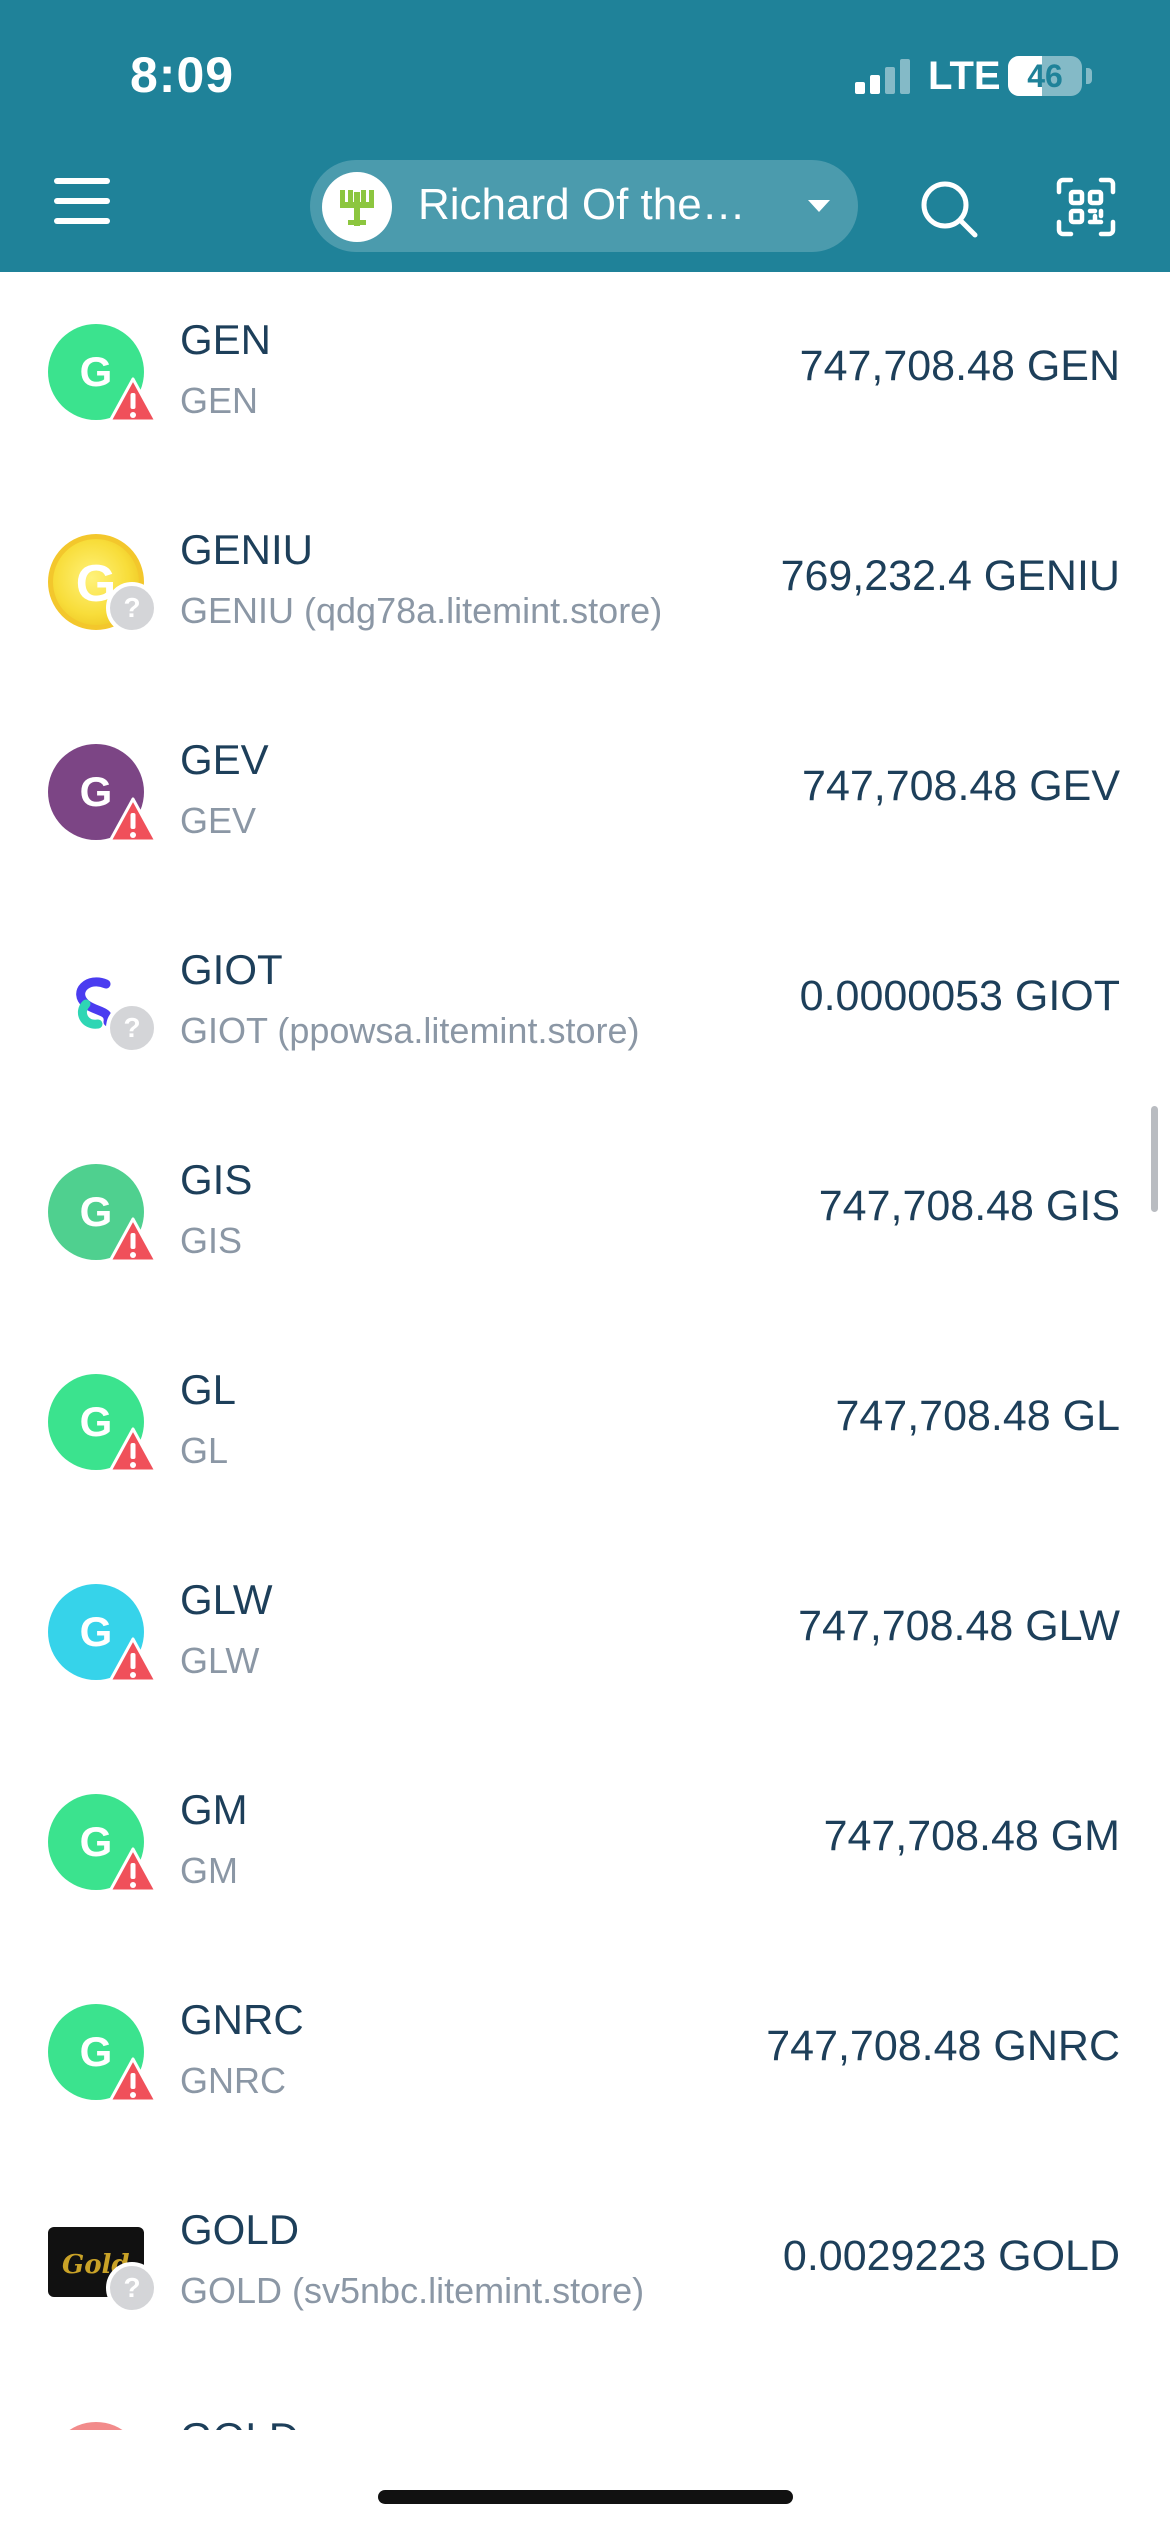 Image resolution: width=1170 pixels, height=2532 pixels. Describe the element at coordinates (585, 1637) in the screenshot. I see `list-item: G GLW GLW 747,708.48 GLW` at that location.